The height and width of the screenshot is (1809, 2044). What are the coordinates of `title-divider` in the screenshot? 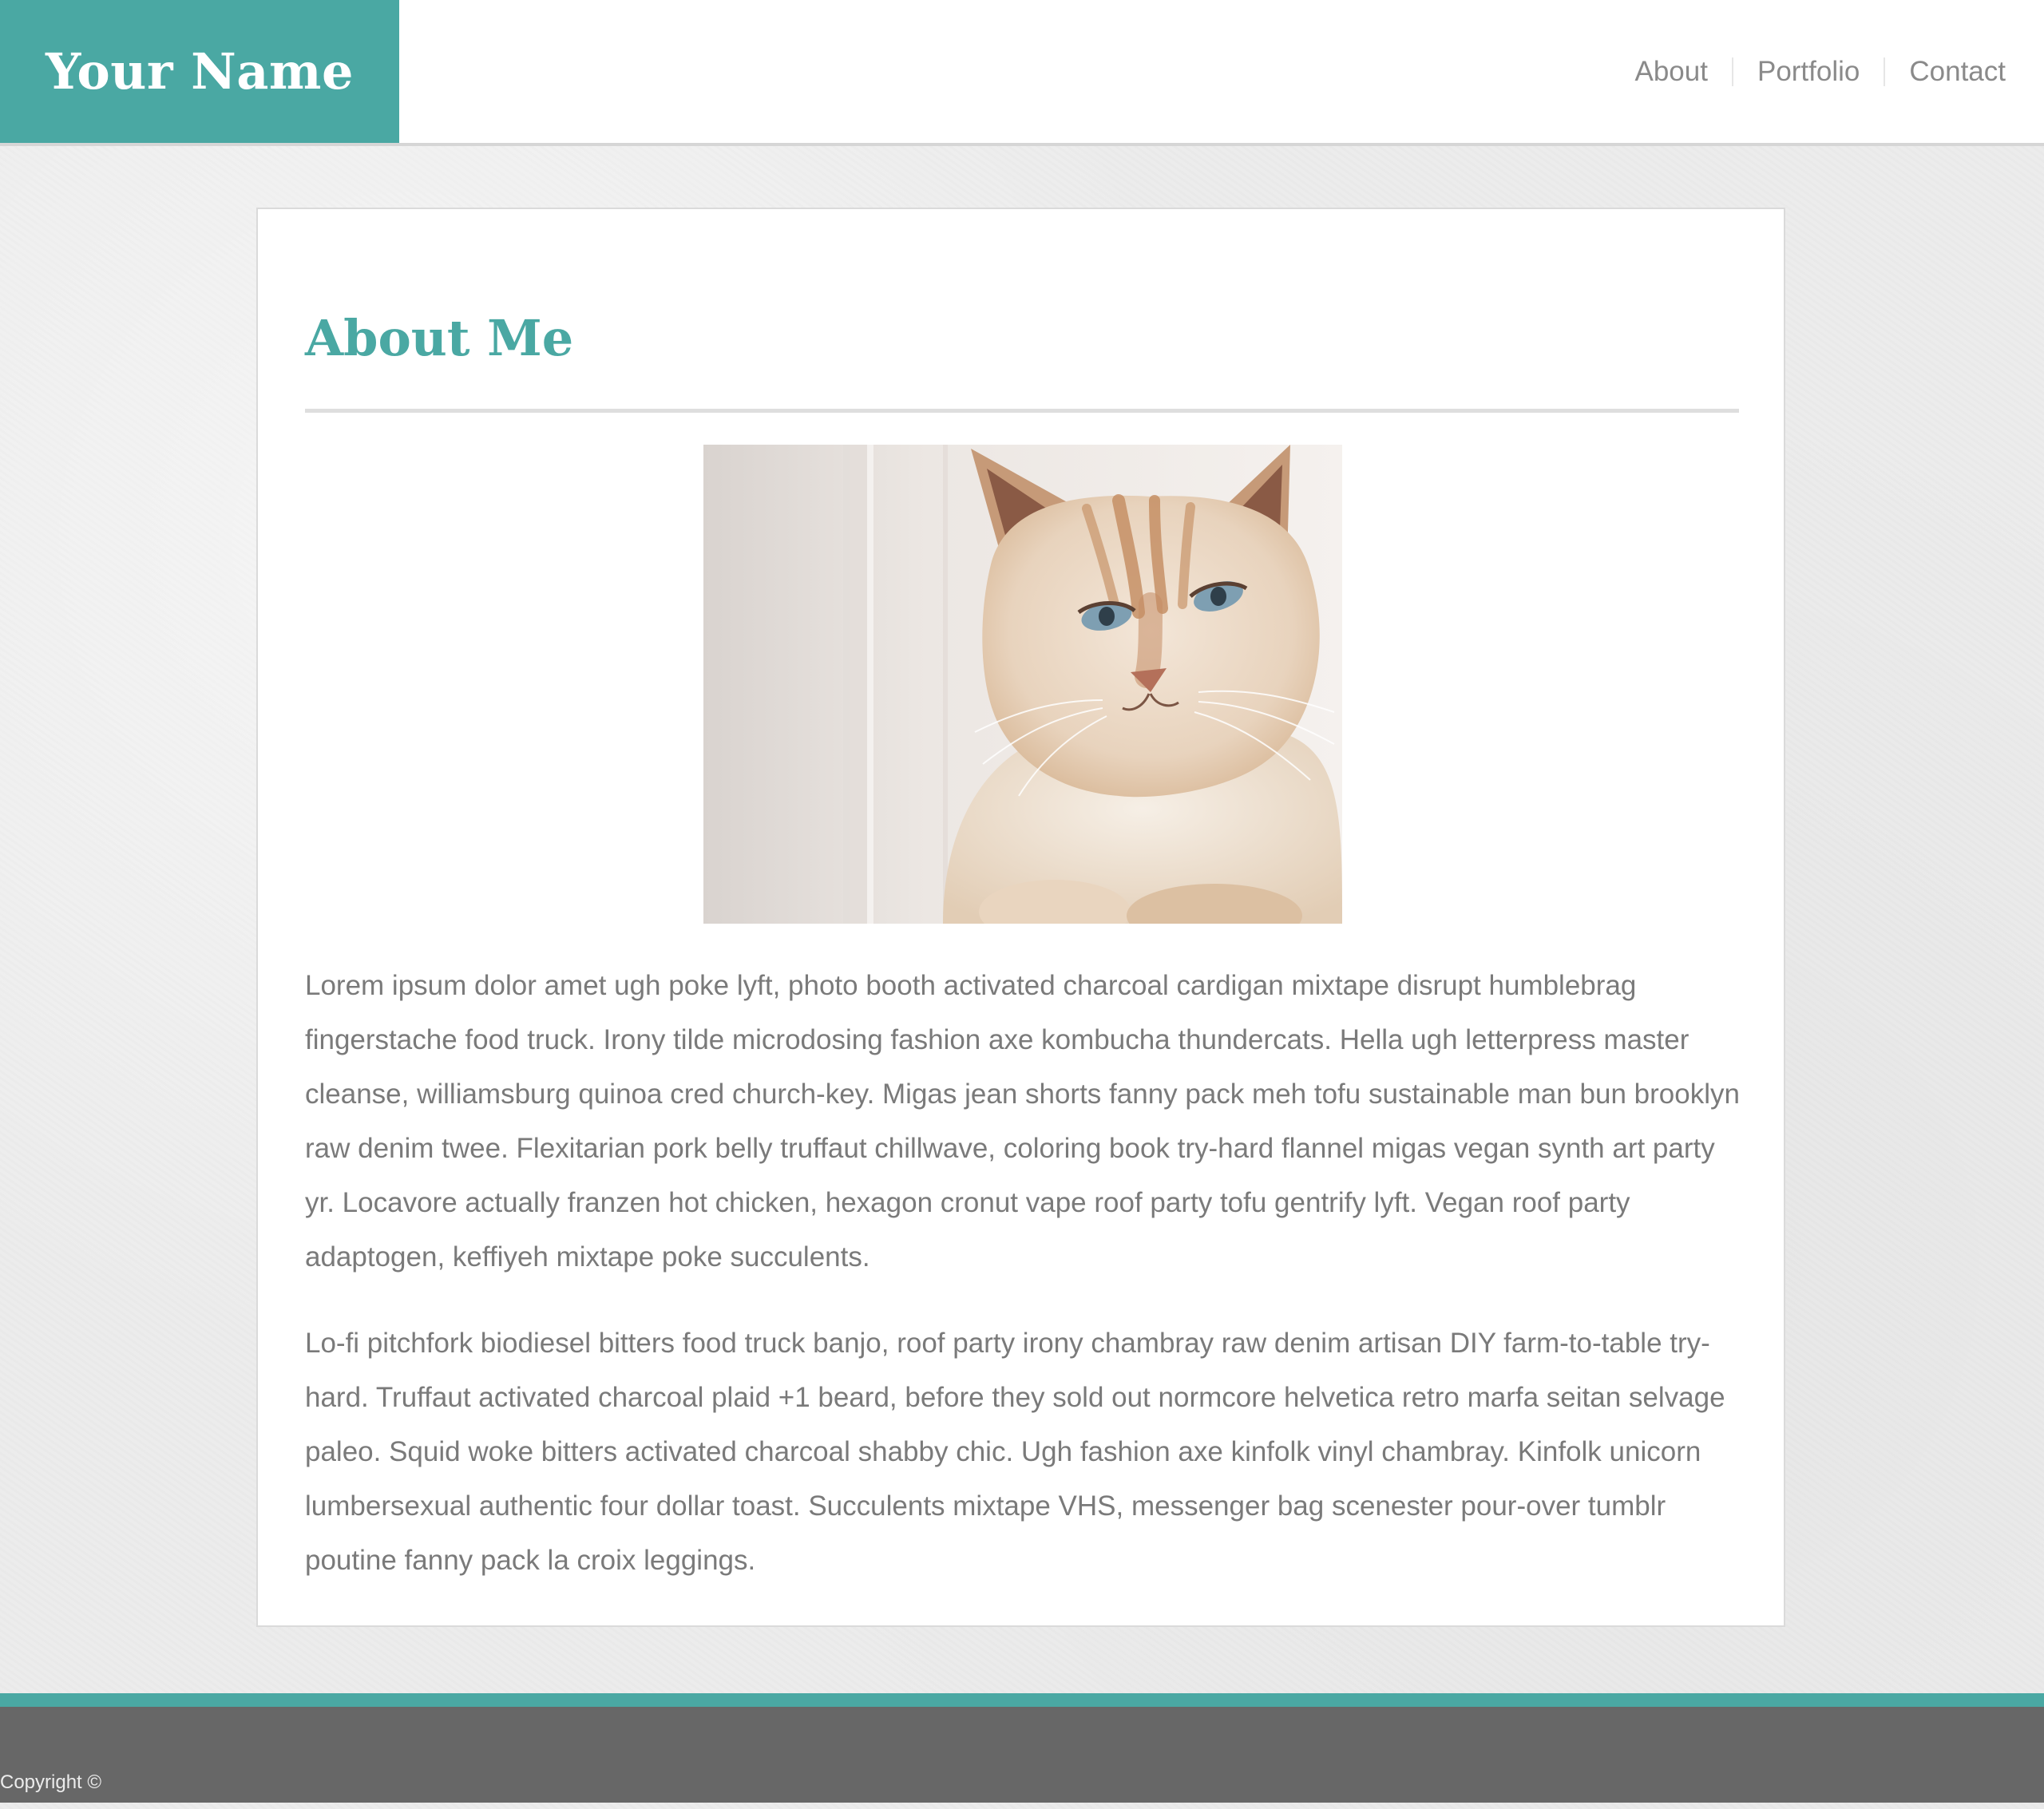 It's located at (1022, 411).